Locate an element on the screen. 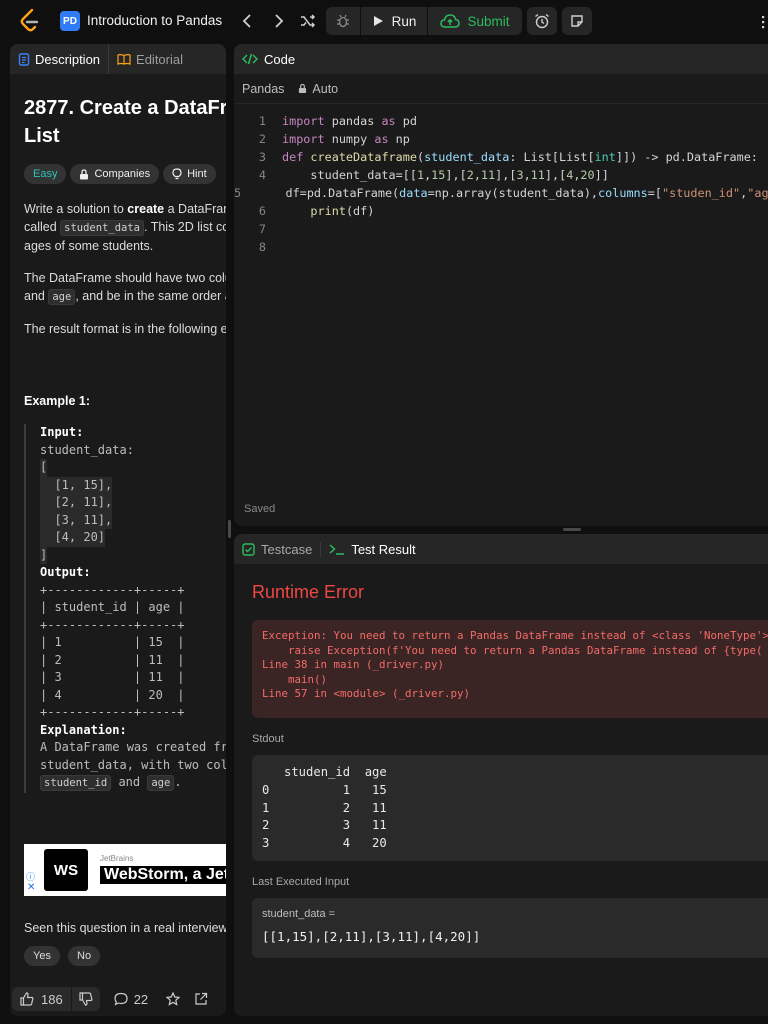  shuffle-button is located at coordinates (308, 21).